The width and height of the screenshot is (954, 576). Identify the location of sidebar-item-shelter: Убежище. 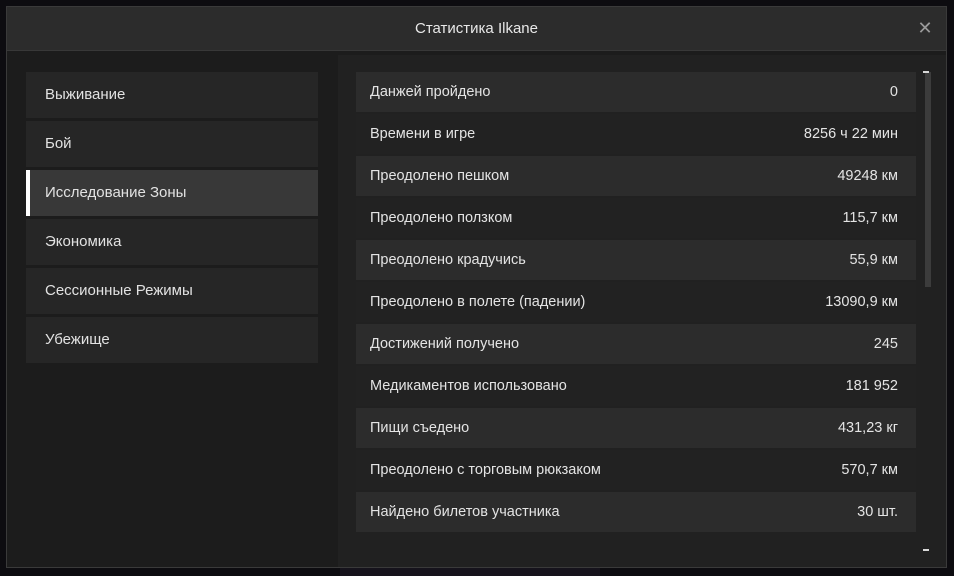
(172, 340).